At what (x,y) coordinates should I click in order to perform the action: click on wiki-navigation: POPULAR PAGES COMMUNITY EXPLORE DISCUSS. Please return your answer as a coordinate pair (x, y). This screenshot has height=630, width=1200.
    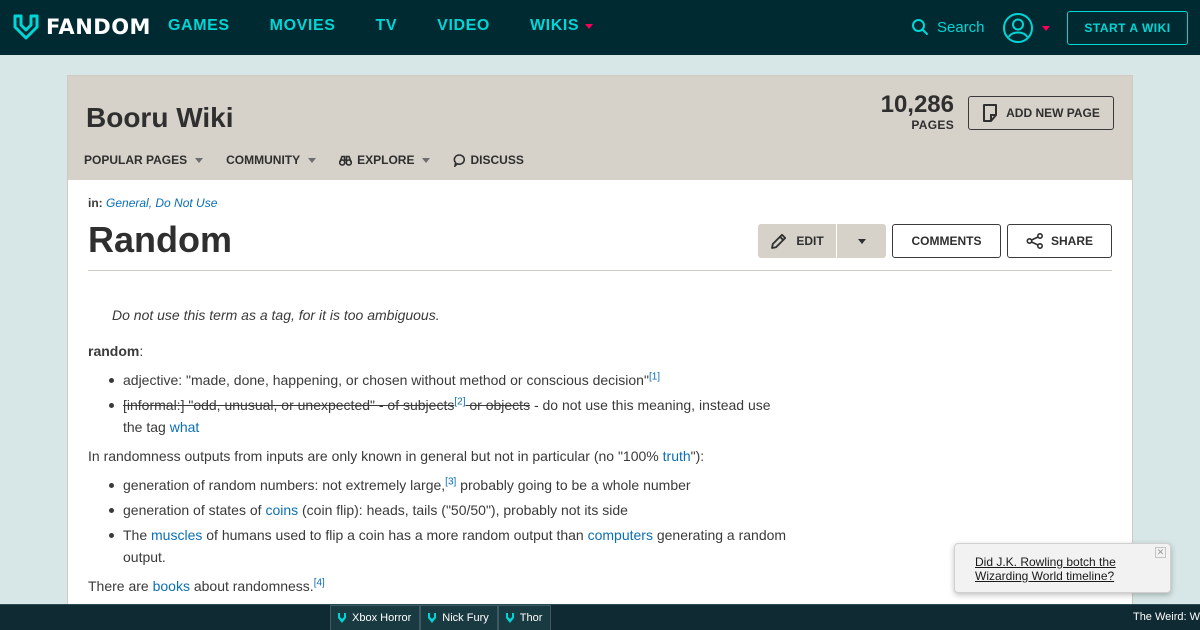
    Looking at the image, I should click on (315, 160).